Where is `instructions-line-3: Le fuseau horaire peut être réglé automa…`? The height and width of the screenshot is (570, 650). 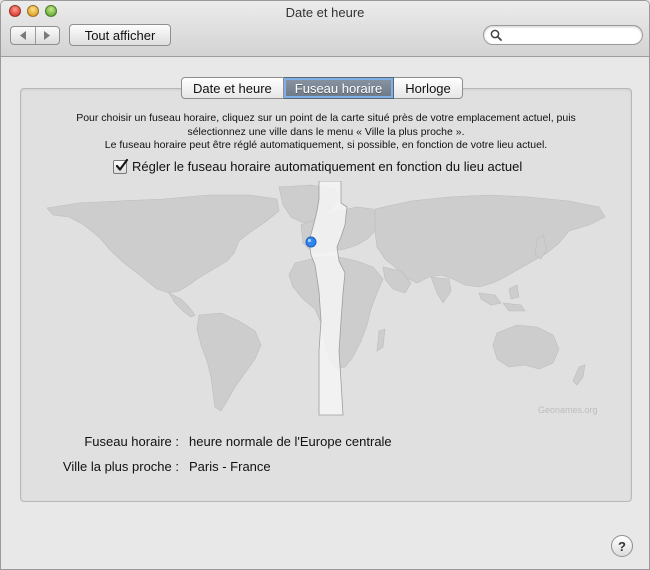 instructions-line-3: Le fuseau horaire peut être réglé automa… is located at coordinates (326, 145).